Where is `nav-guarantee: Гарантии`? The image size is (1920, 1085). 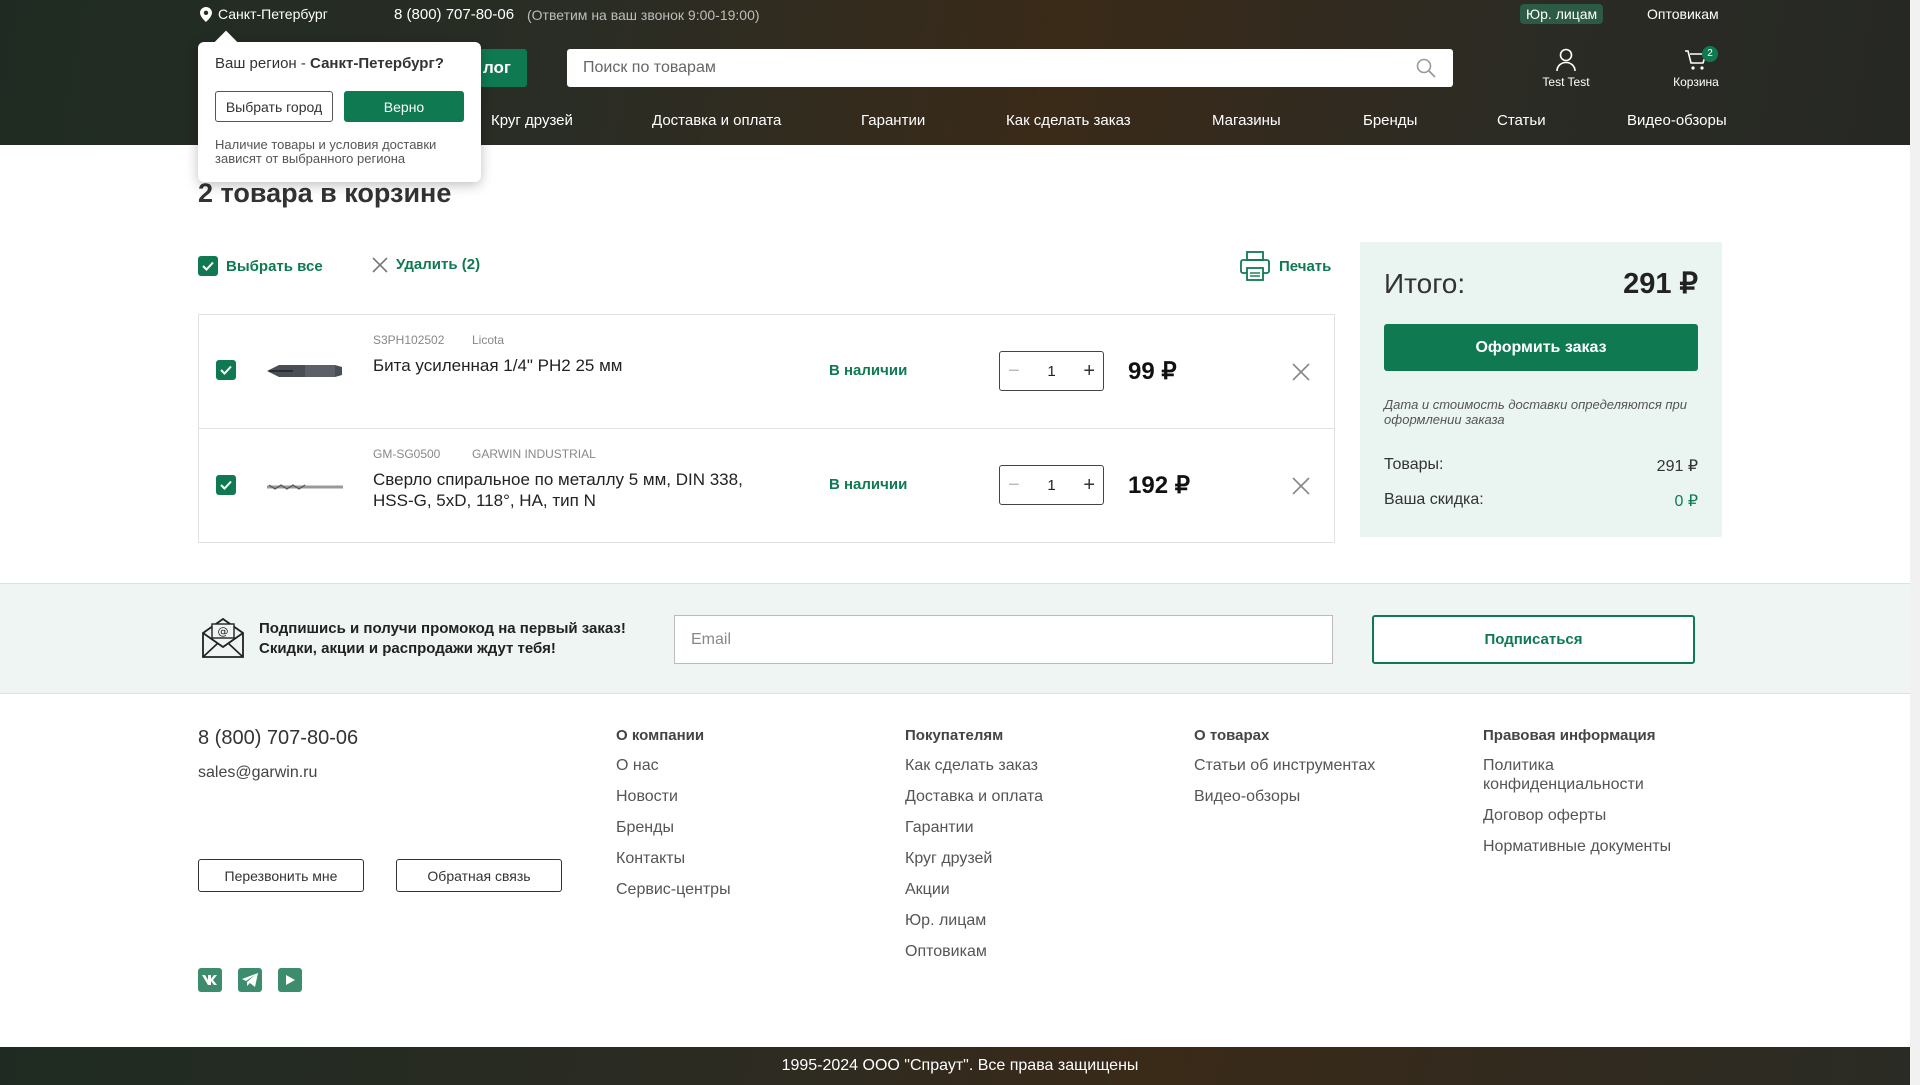
nav-guarantee: Гарантии is located at coordinates (893, 120).